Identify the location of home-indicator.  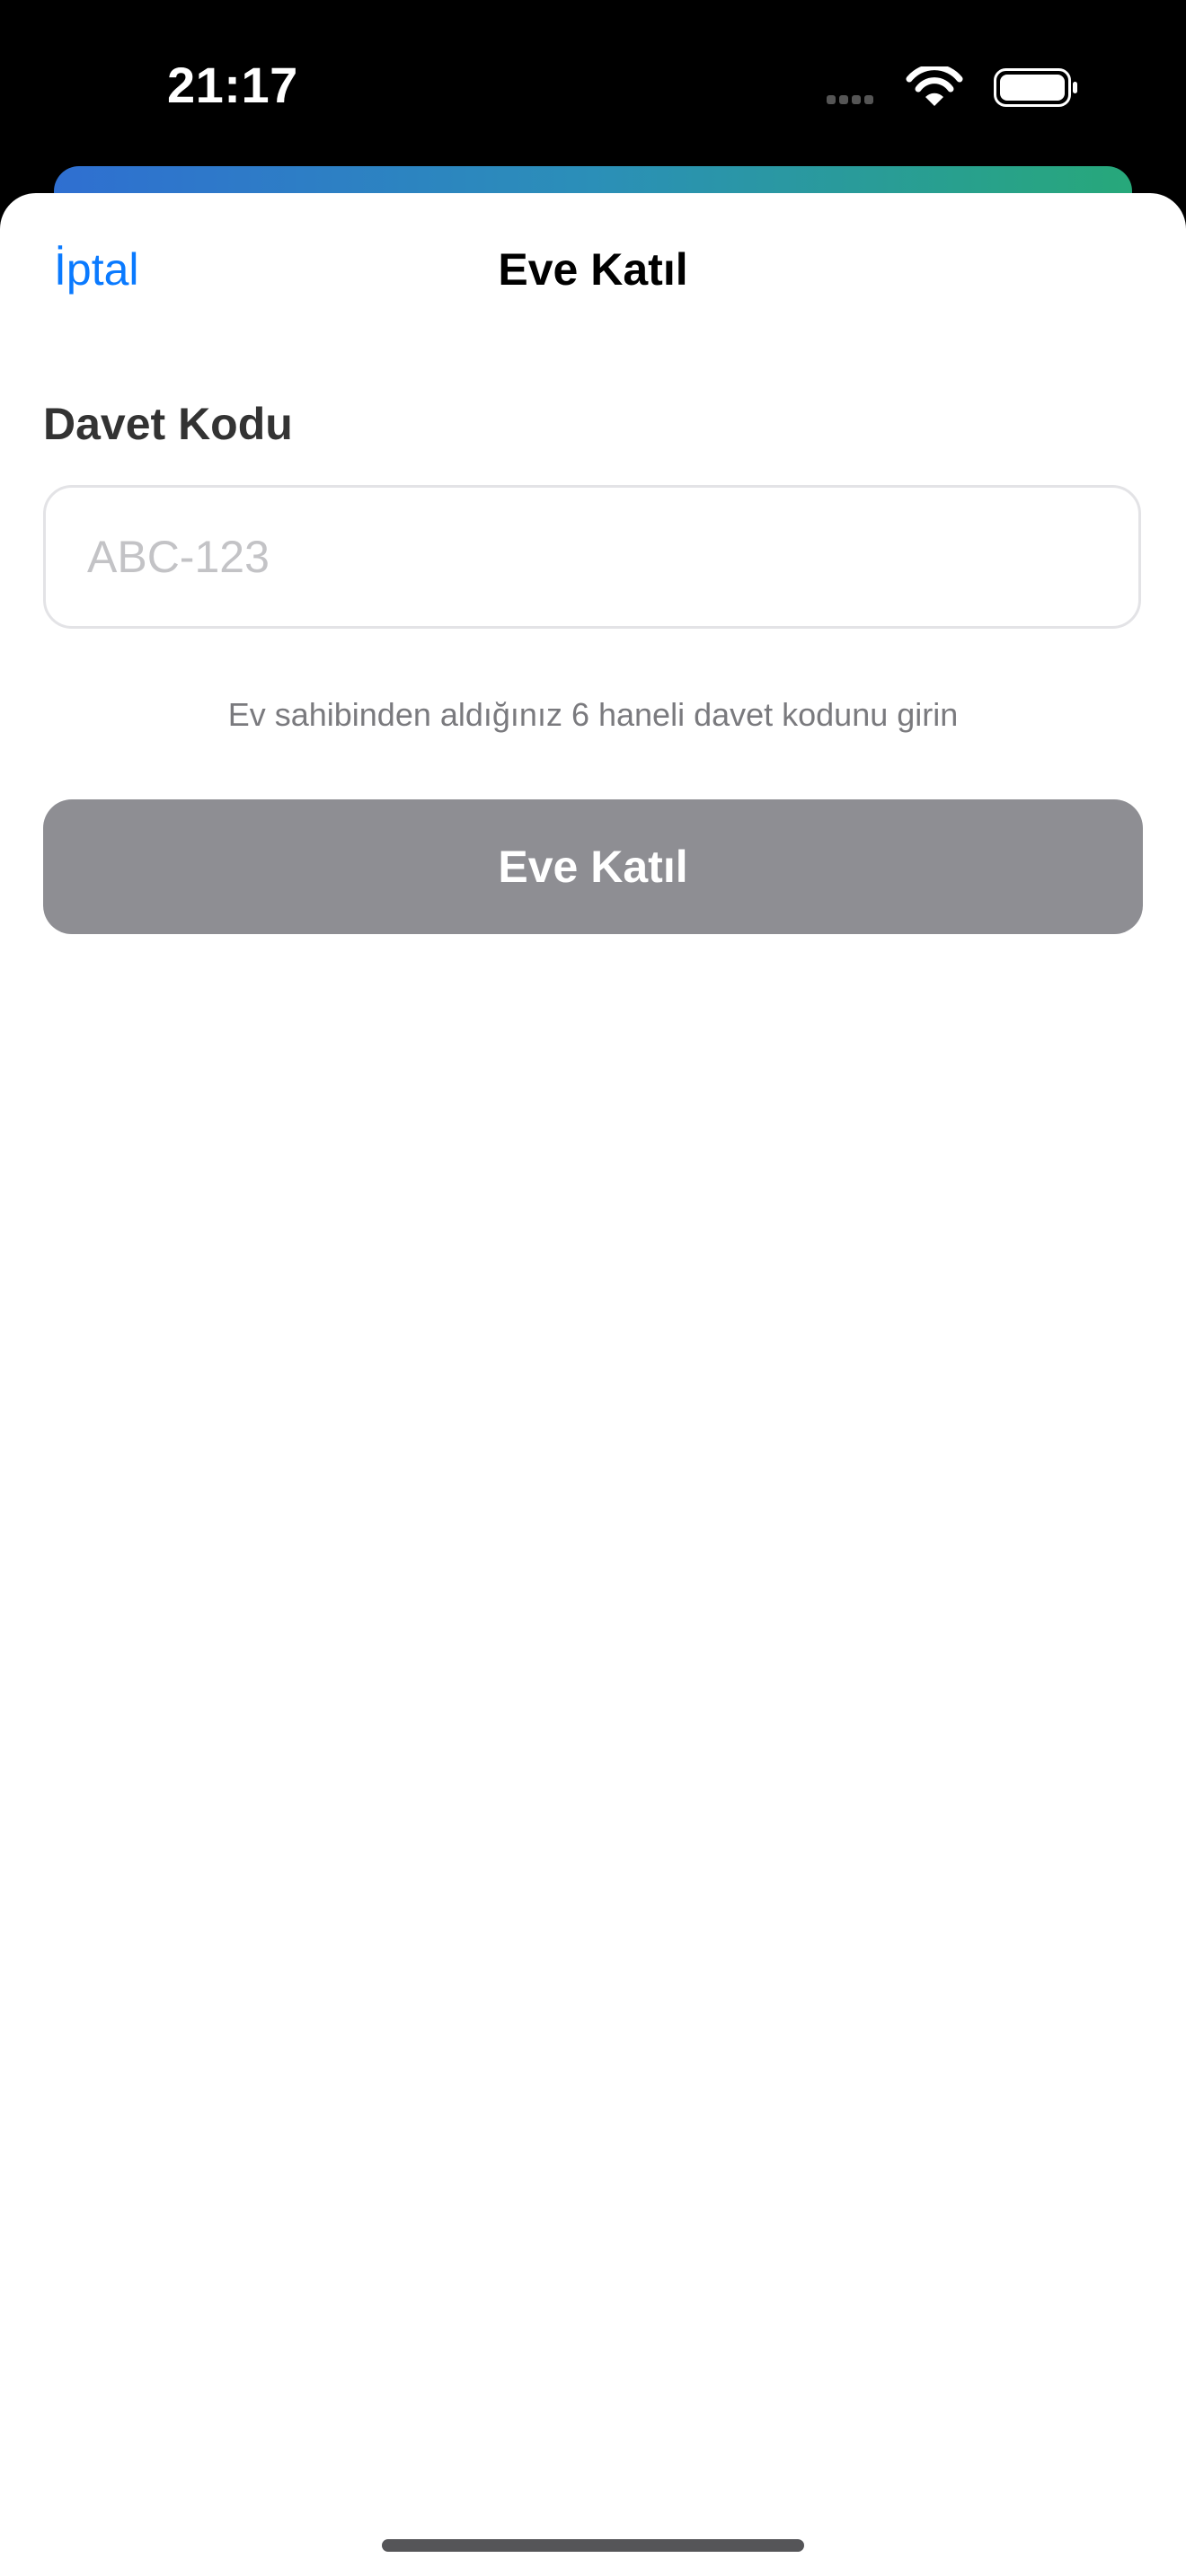
(593, 2545).